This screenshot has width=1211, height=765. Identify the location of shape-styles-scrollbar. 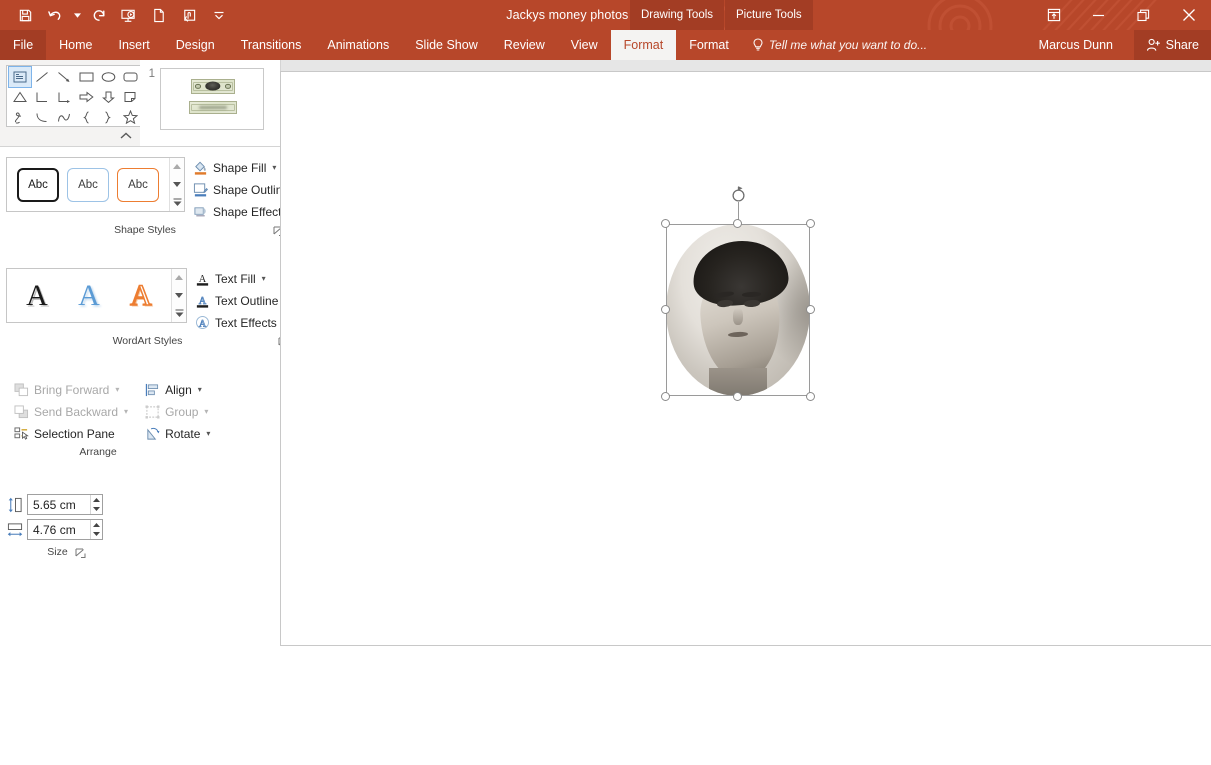
(176, 184).